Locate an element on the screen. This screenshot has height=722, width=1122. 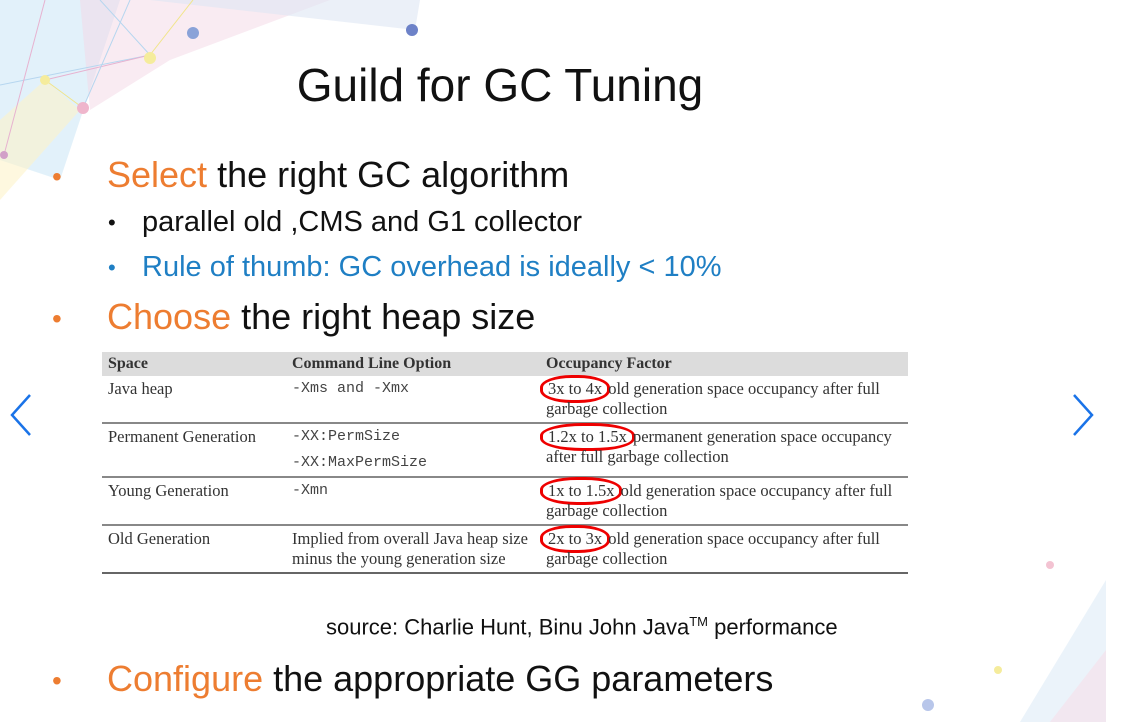
cell-space: Young Generation is located at coordinates (194, 501).